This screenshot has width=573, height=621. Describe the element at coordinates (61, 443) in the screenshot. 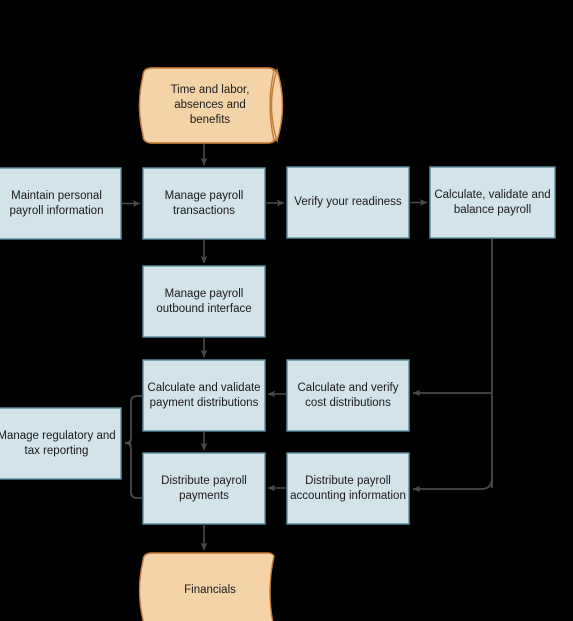

I see `node-manage-regulatory-and-tax-reporting-shape` at that location.